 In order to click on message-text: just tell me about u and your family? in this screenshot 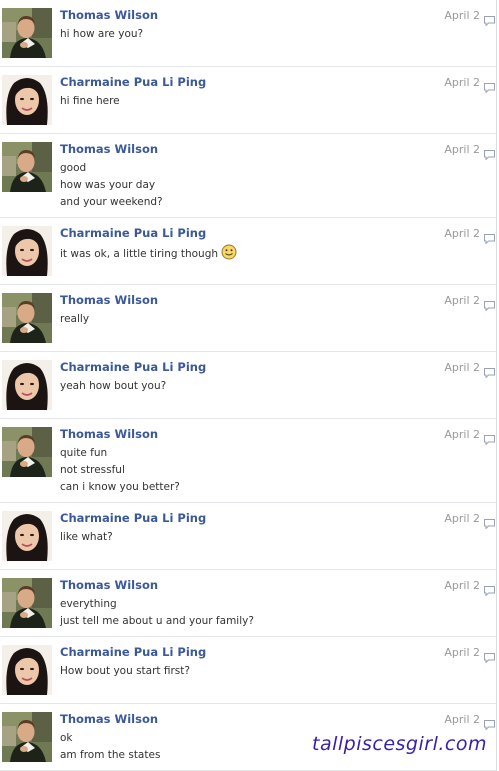, I will do `click(157, 621)`.